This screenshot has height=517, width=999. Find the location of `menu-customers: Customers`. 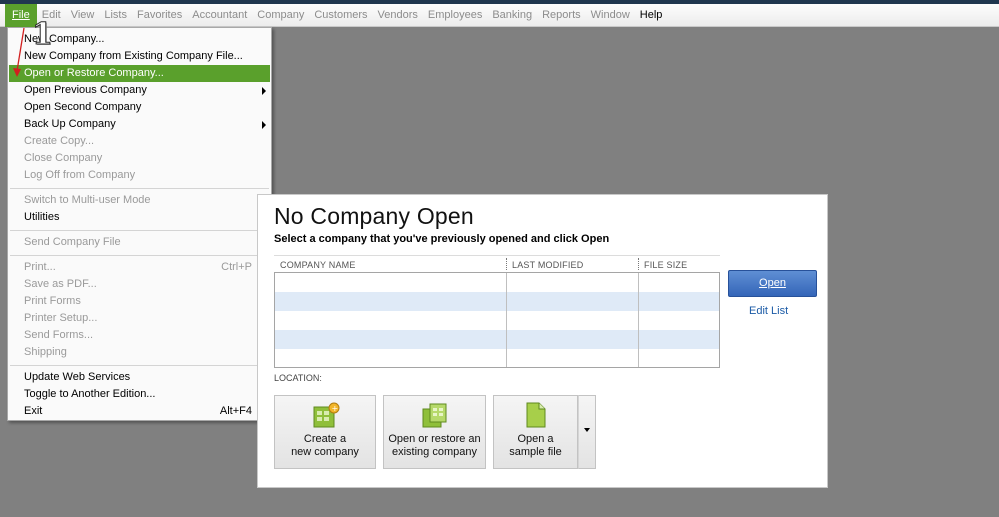

menu-customers: Customers is located at coordinates (340, 15).